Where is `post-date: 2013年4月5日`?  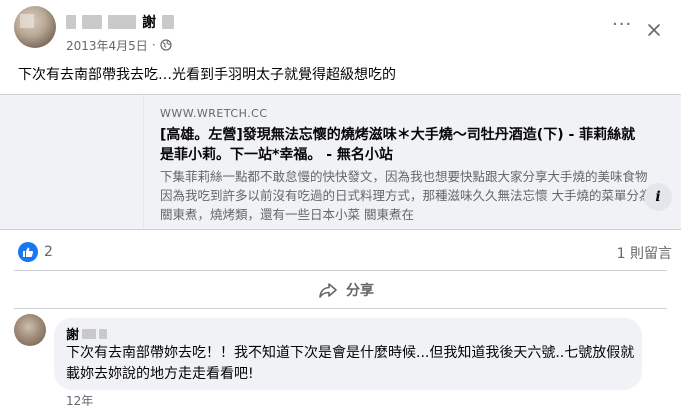 post-date: 2013年4月5日 is located at coordinates (107, 45).